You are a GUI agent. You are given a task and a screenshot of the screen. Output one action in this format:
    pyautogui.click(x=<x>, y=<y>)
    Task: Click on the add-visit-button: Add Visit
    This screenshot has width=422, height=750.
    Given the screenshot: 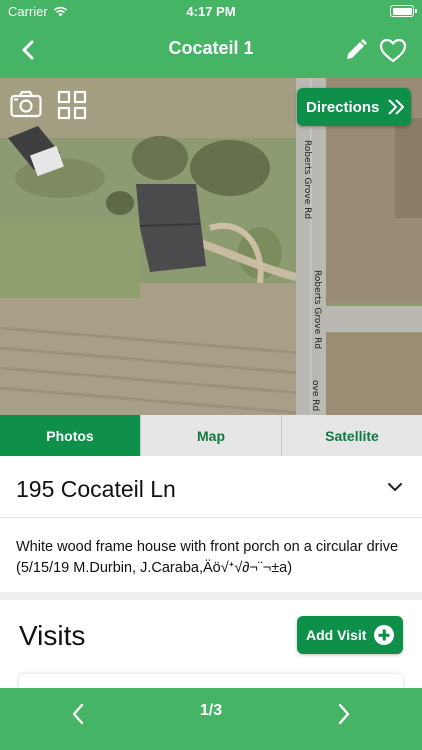 What is the action you would take?
    pyautogui.click(x=350, y=635)
    